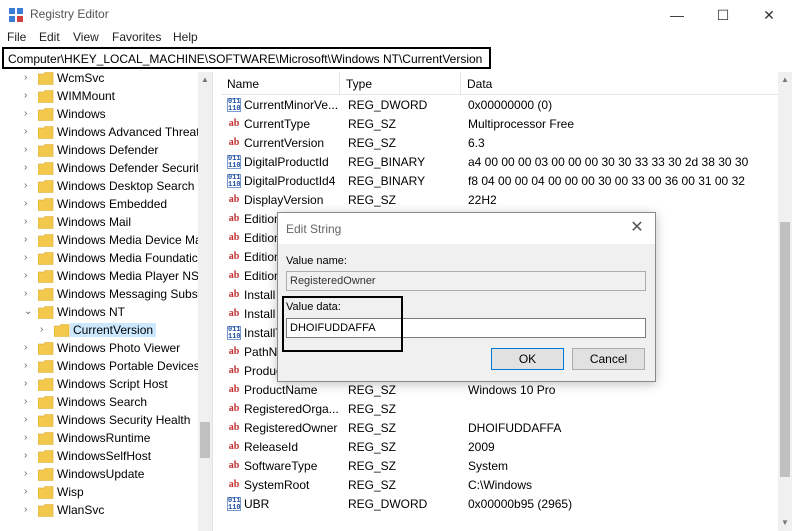 The width and height of the screenshot is (792, 531). I want to click on value-row: ab CurrentType REG_SZ Multiprocessor Free, so click(499, 124).